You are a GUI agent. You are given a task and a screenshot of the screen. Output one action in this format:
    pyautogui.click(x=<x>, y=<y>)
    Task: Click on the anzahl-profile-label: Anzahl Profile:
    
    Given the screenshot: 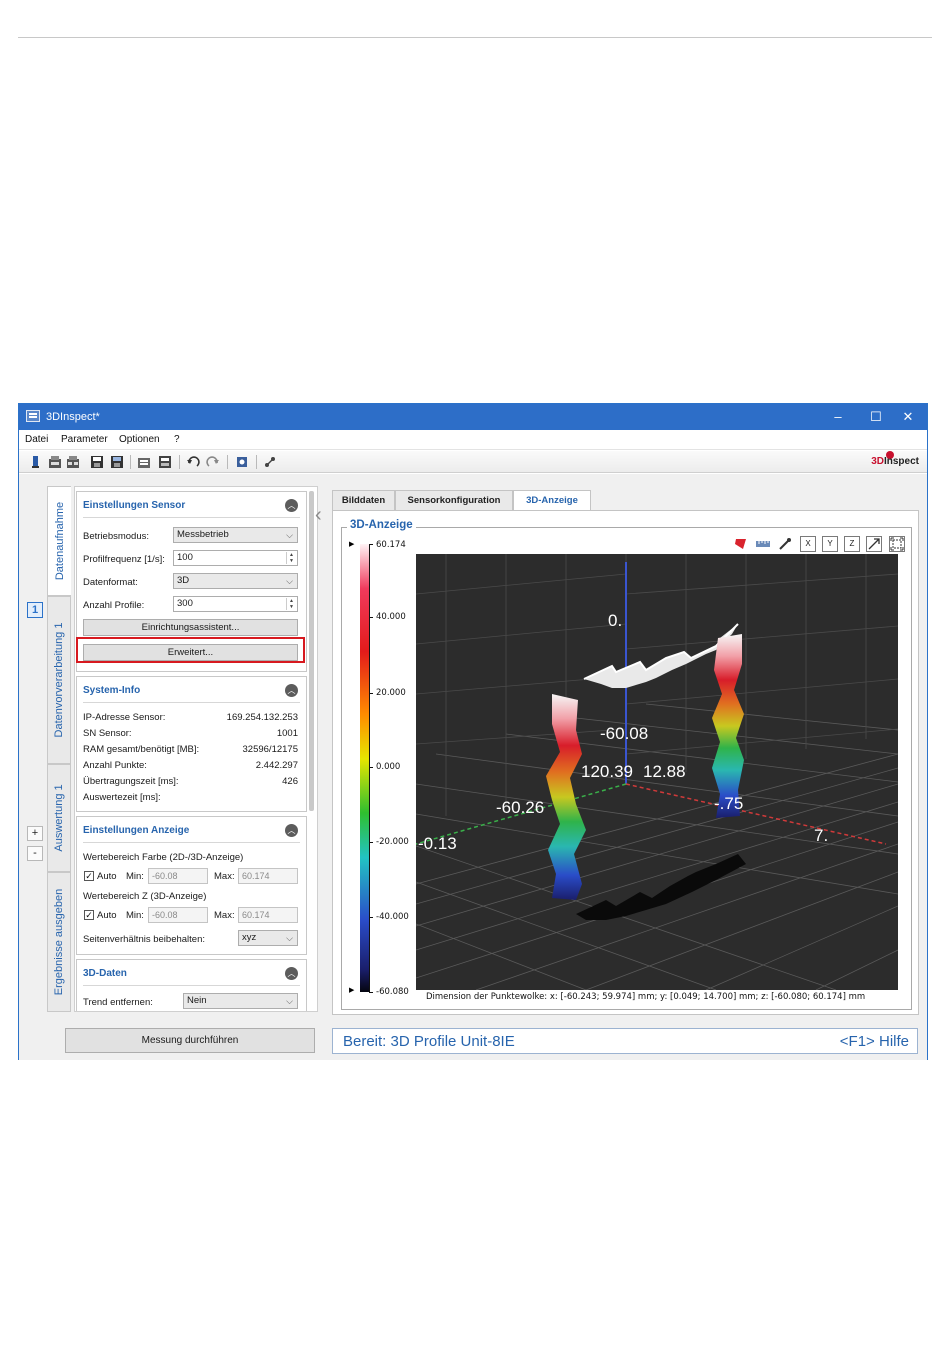 What is the action you would take?
    pyautogui.click(x=114, y=605)
    